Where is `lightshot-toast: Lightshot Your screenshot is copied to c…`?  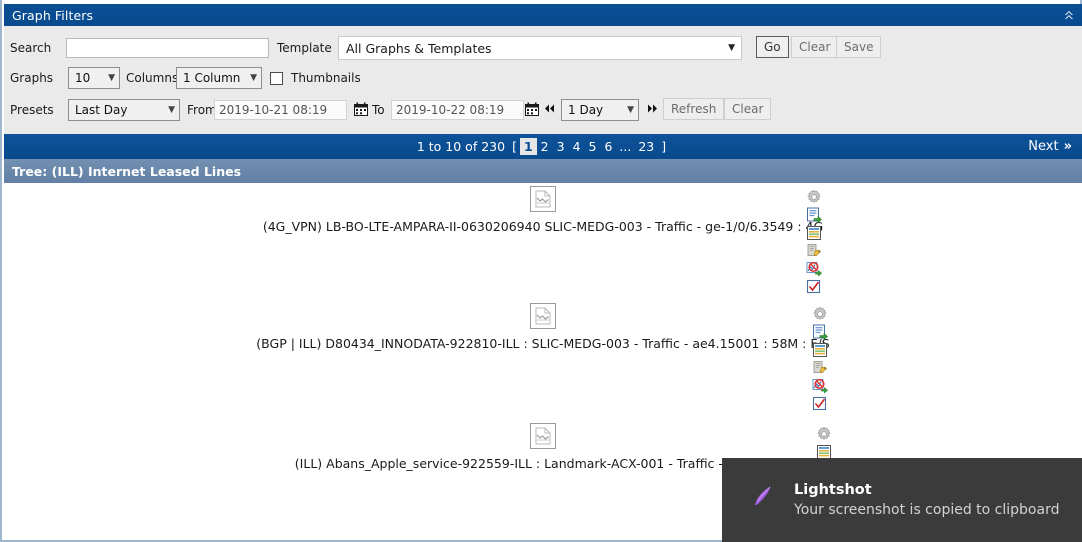
lightshot-toast: Lightshot Your screenshot is copied to c… is located at coordinates (902, 500).